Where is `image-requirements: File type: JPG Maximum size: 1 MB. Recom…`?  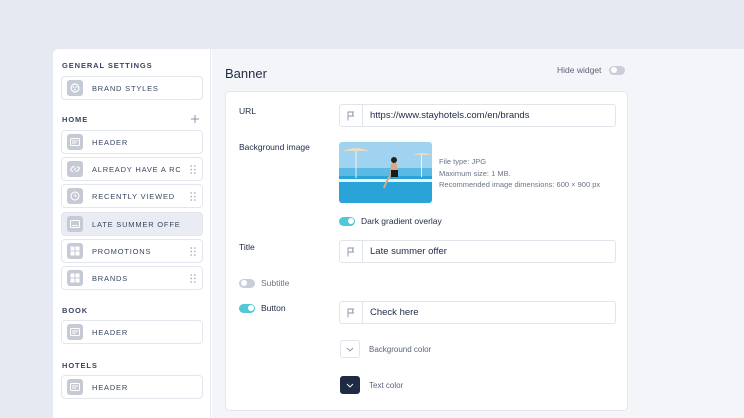
image-requirements: File type: JPG Maximum size: 1 MB. Recom… is located at coordinates (519, 173).